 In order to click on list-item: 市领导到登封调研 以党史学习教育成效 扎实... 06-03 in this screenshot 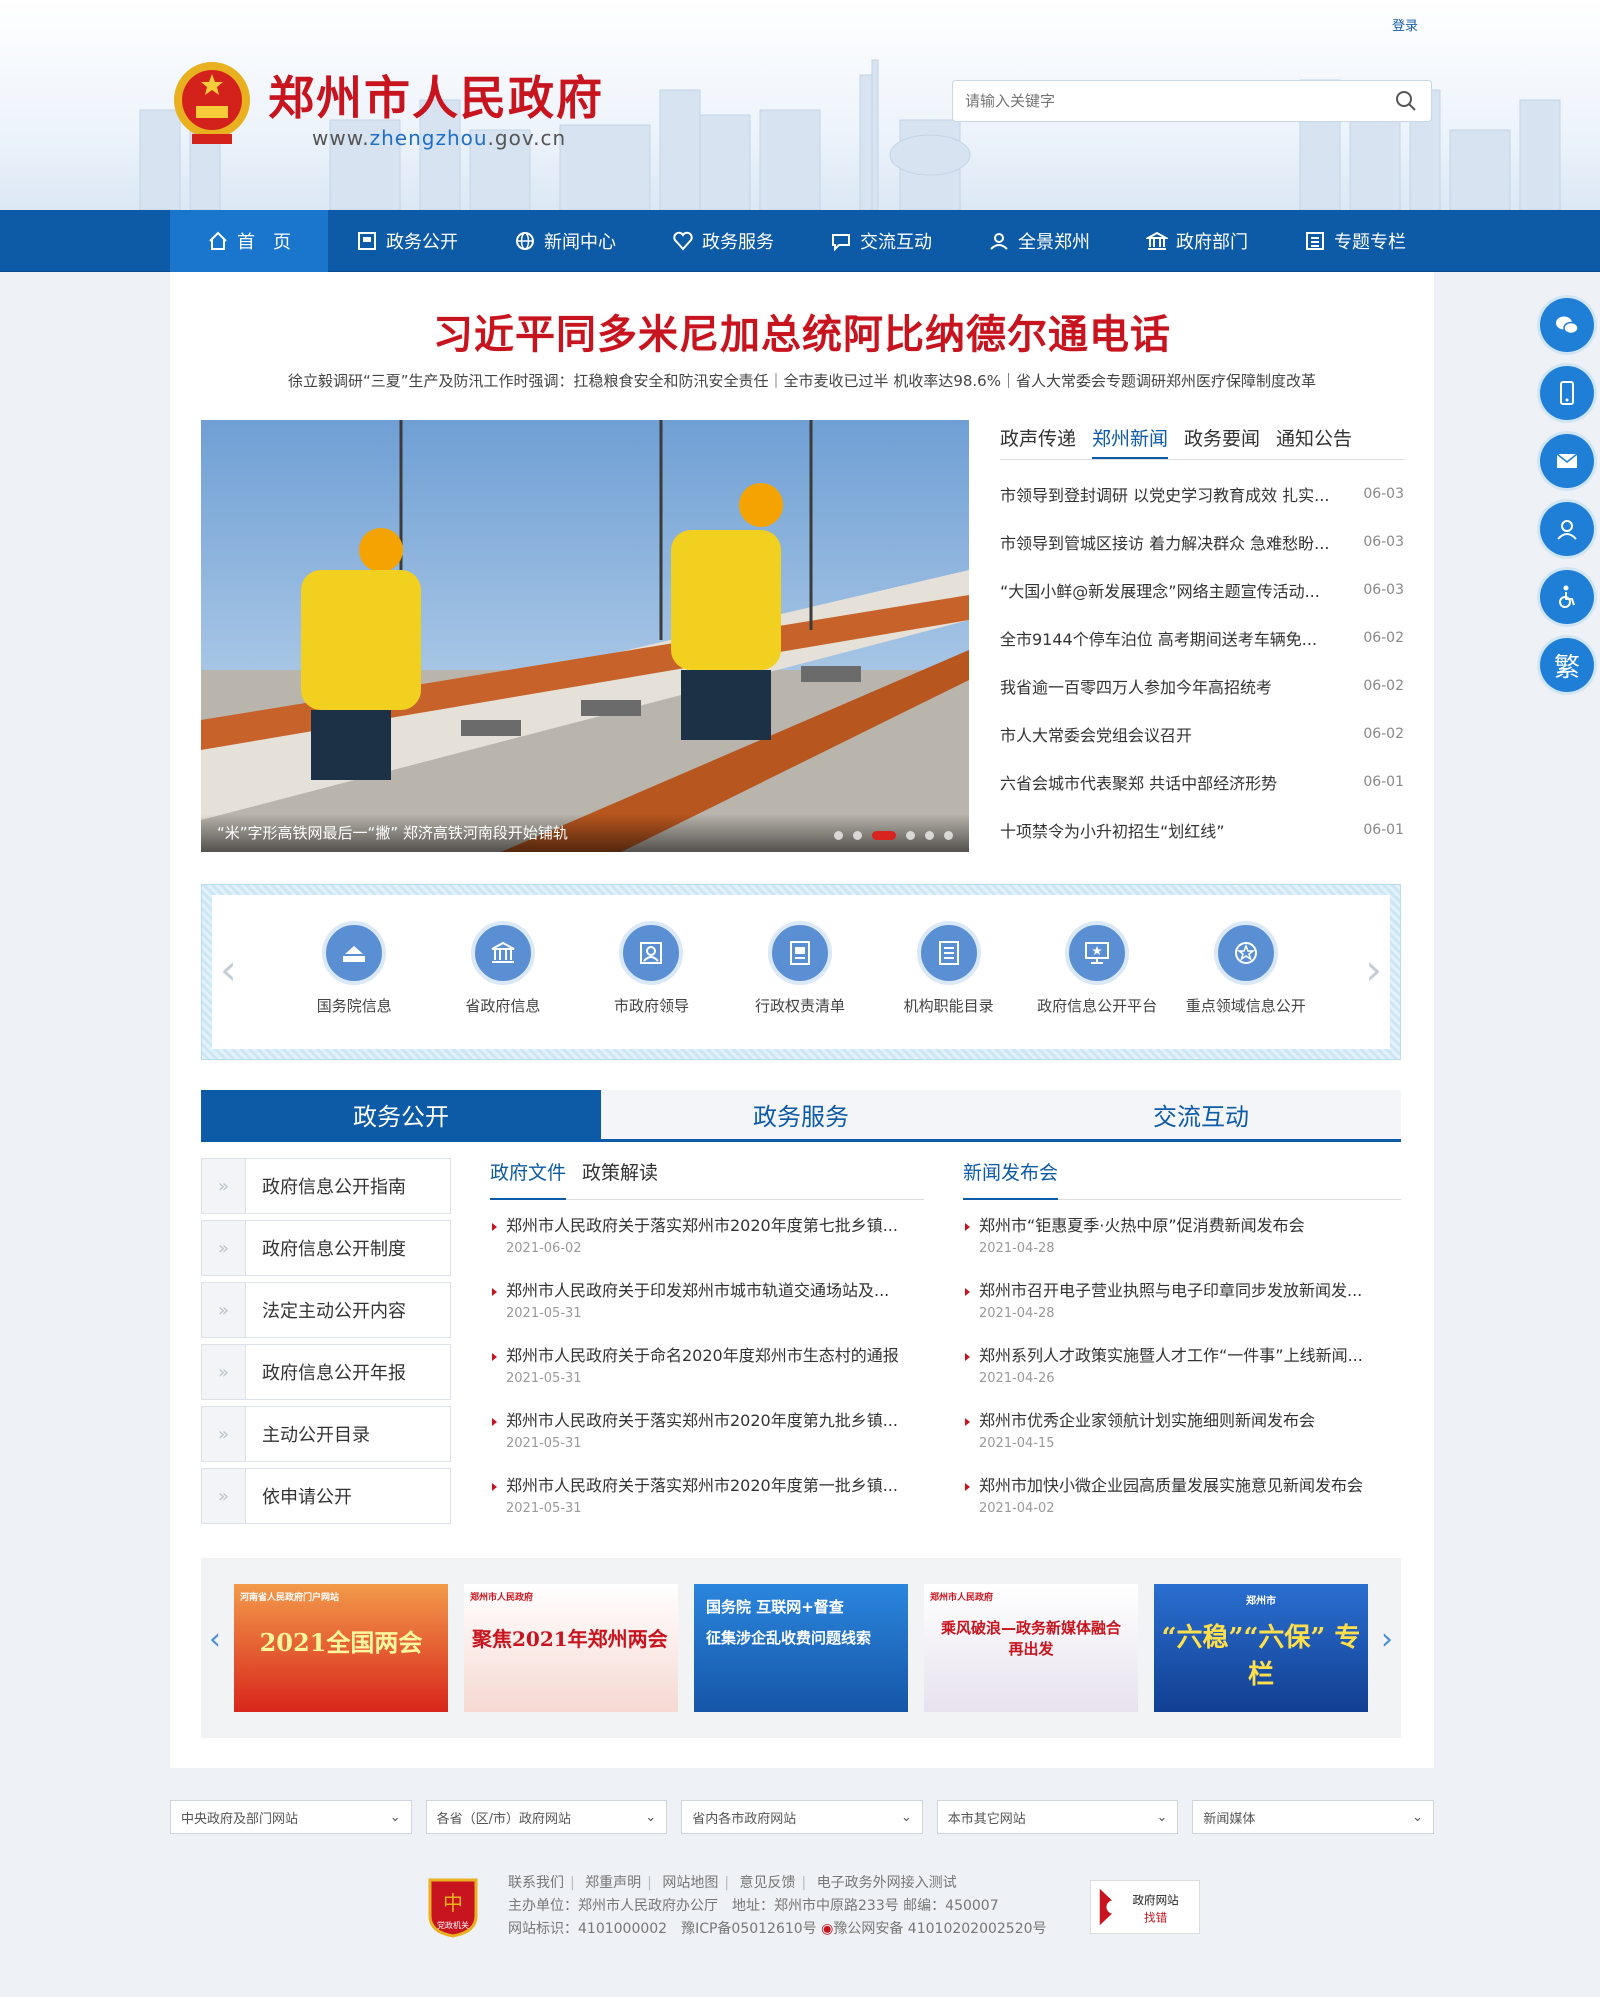, I will do `click(1202, 494)`.